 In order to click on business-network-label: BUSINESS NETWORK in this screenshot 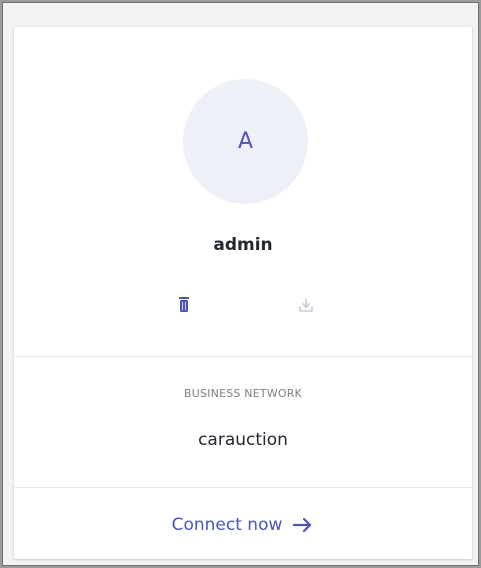, I will do `click(243, 393)`.